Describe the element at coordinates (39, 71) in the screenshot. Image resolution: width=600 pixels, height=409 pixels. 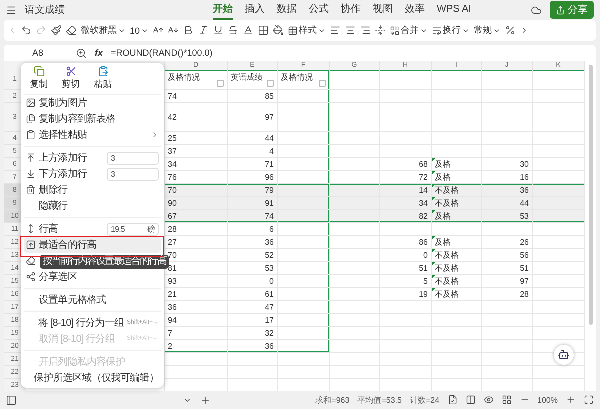
I see `copy-icon` at that location.